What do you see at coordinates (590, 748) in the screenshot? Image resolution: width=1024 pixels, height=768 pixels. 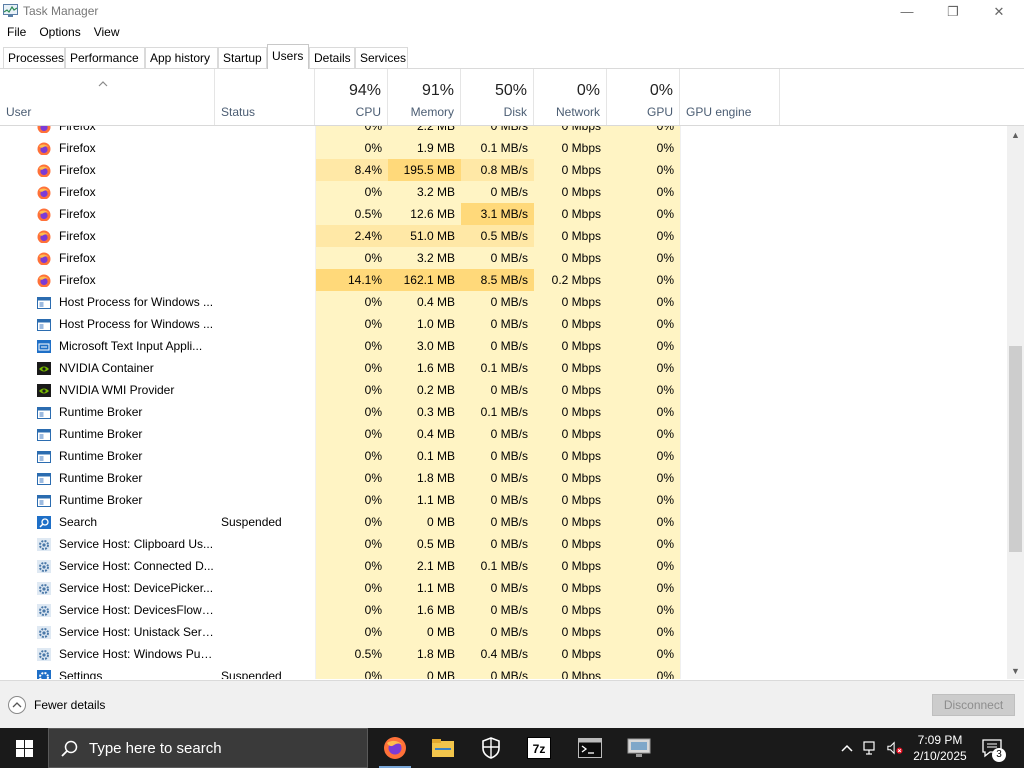 I see `taskbar-terminal` at bounding box center [590, 748].